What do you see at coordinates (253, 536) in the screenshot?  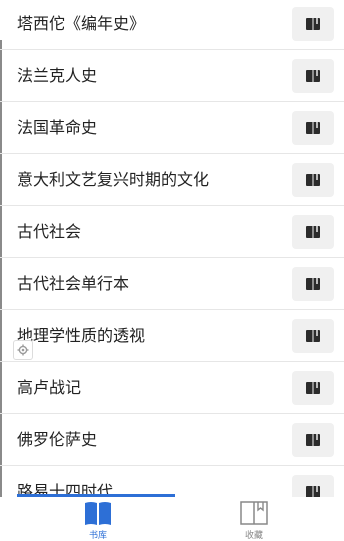 I see `tab-favorites-label: 收藏` at bounding box center [253, 536].